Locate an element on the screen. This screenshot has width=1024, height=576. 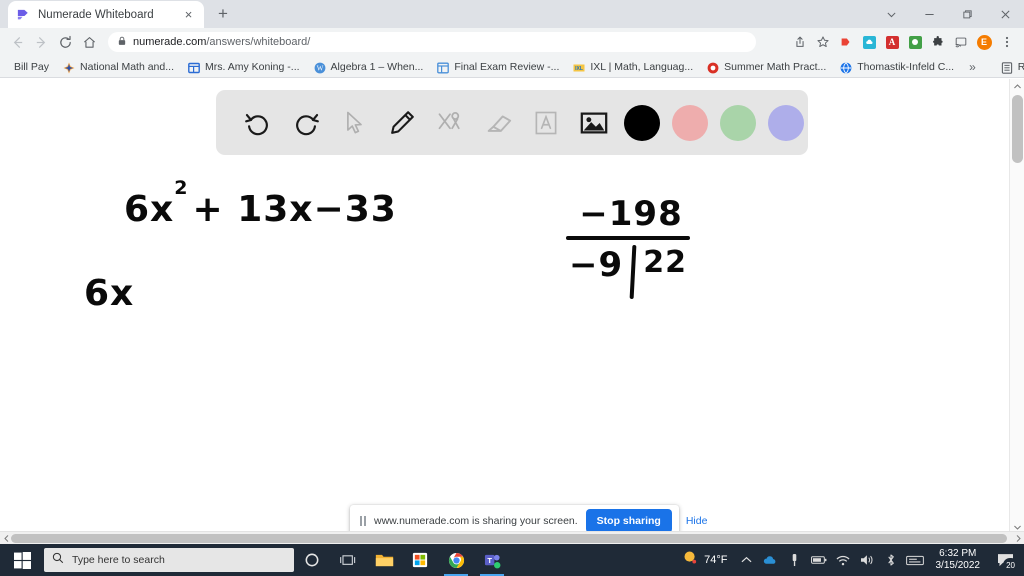
cast-icon is located at coordinates (961, 42).